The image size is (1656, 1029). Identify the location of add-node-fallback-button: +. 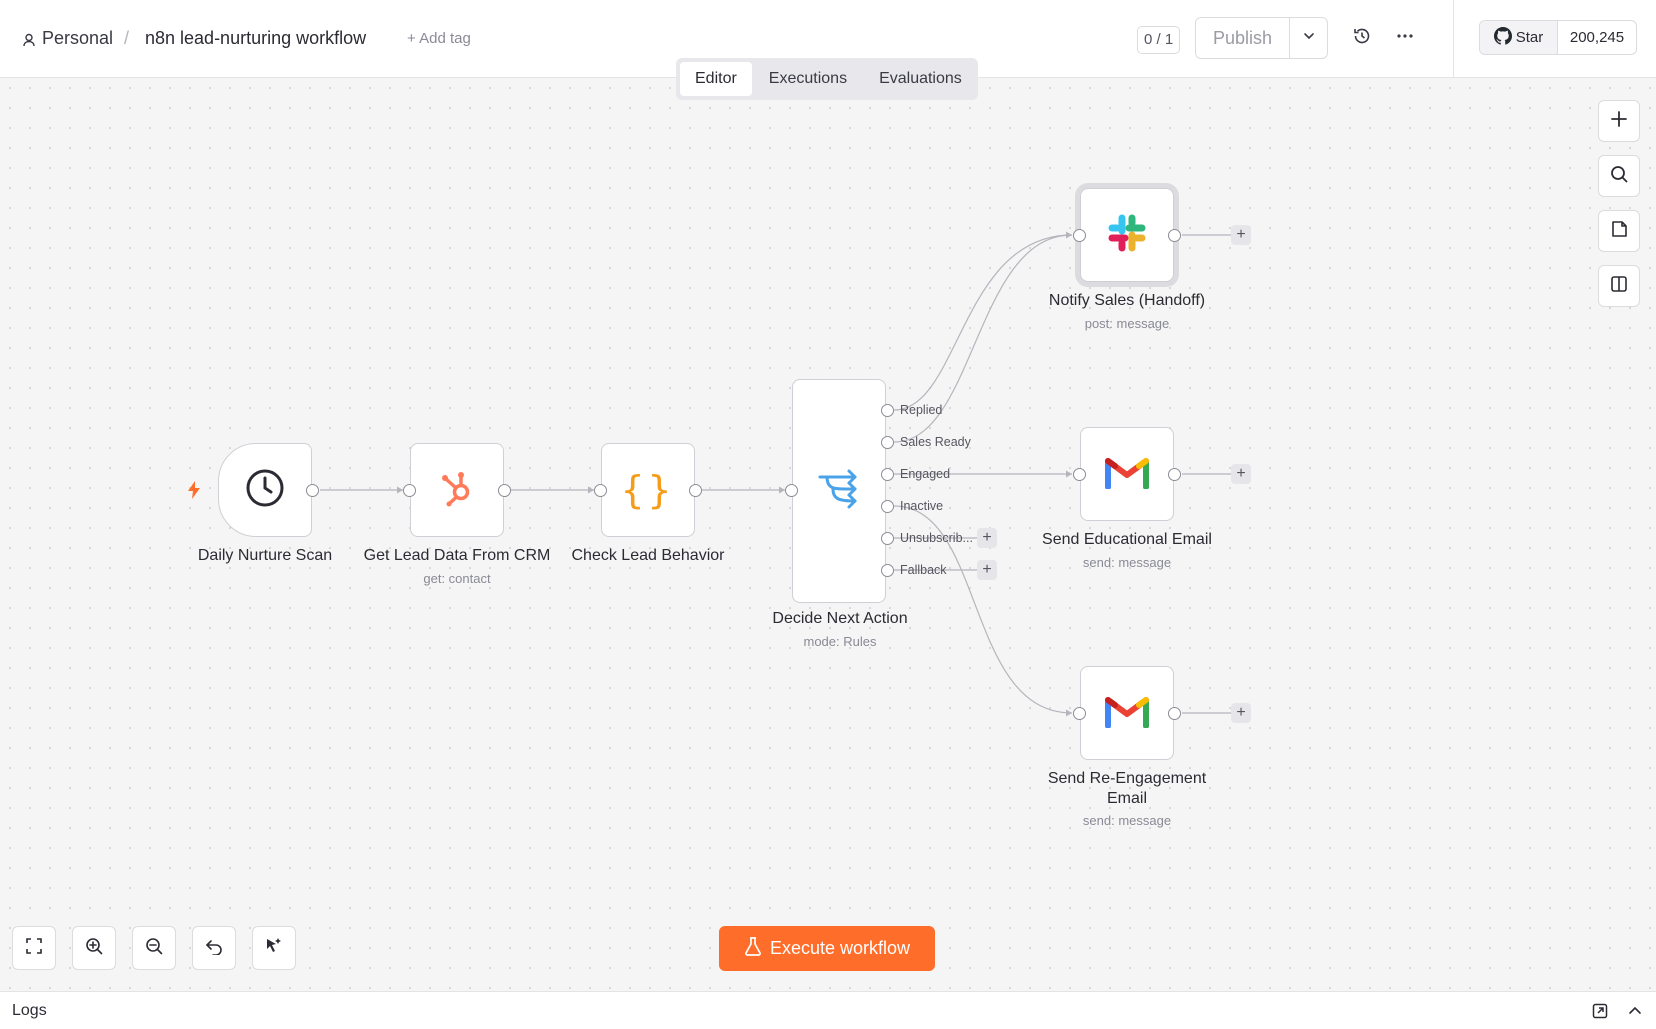
(987, 570).